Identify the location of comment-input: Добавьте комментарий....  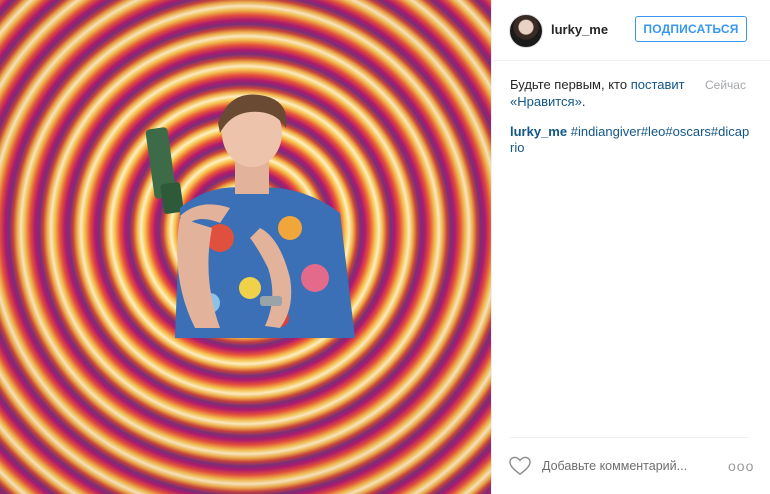
(614, 466).